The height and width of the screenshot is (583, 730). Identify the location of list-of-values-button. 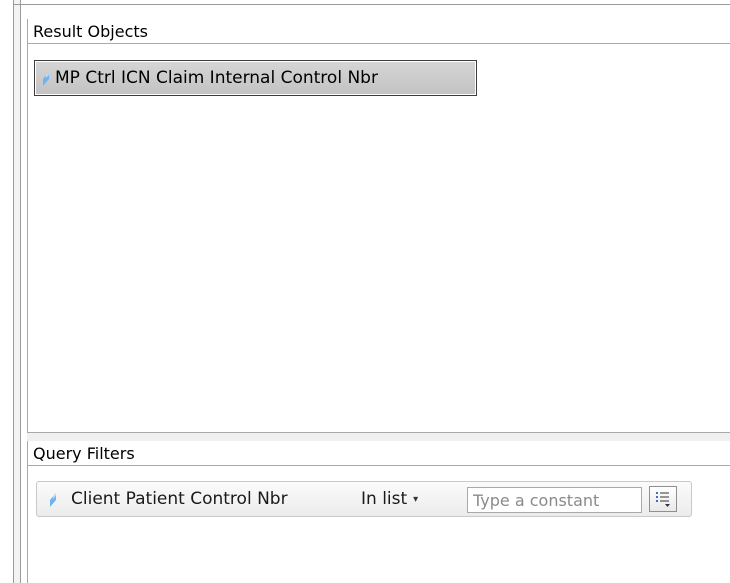
(663, 499).